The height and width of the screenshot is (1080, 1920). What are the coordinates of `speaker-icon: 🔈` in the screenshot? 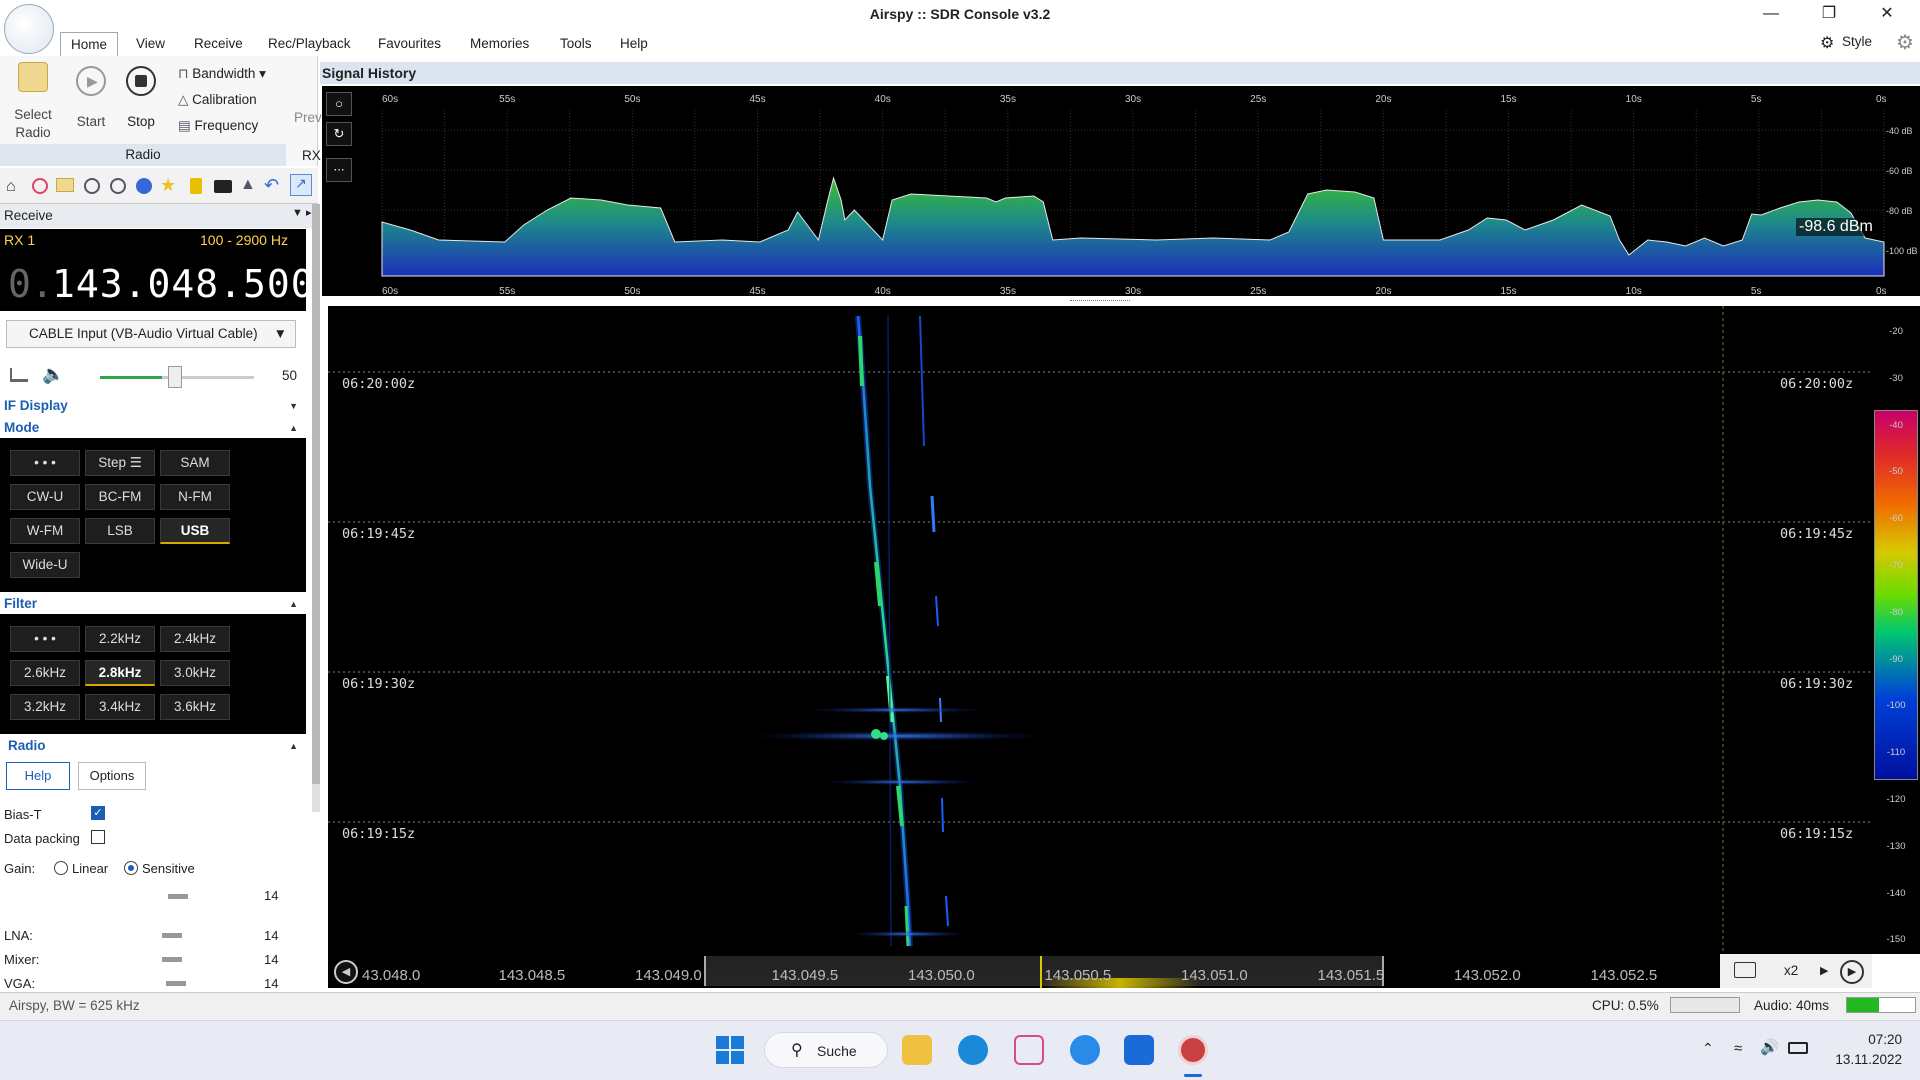 It's located at (53, 374).